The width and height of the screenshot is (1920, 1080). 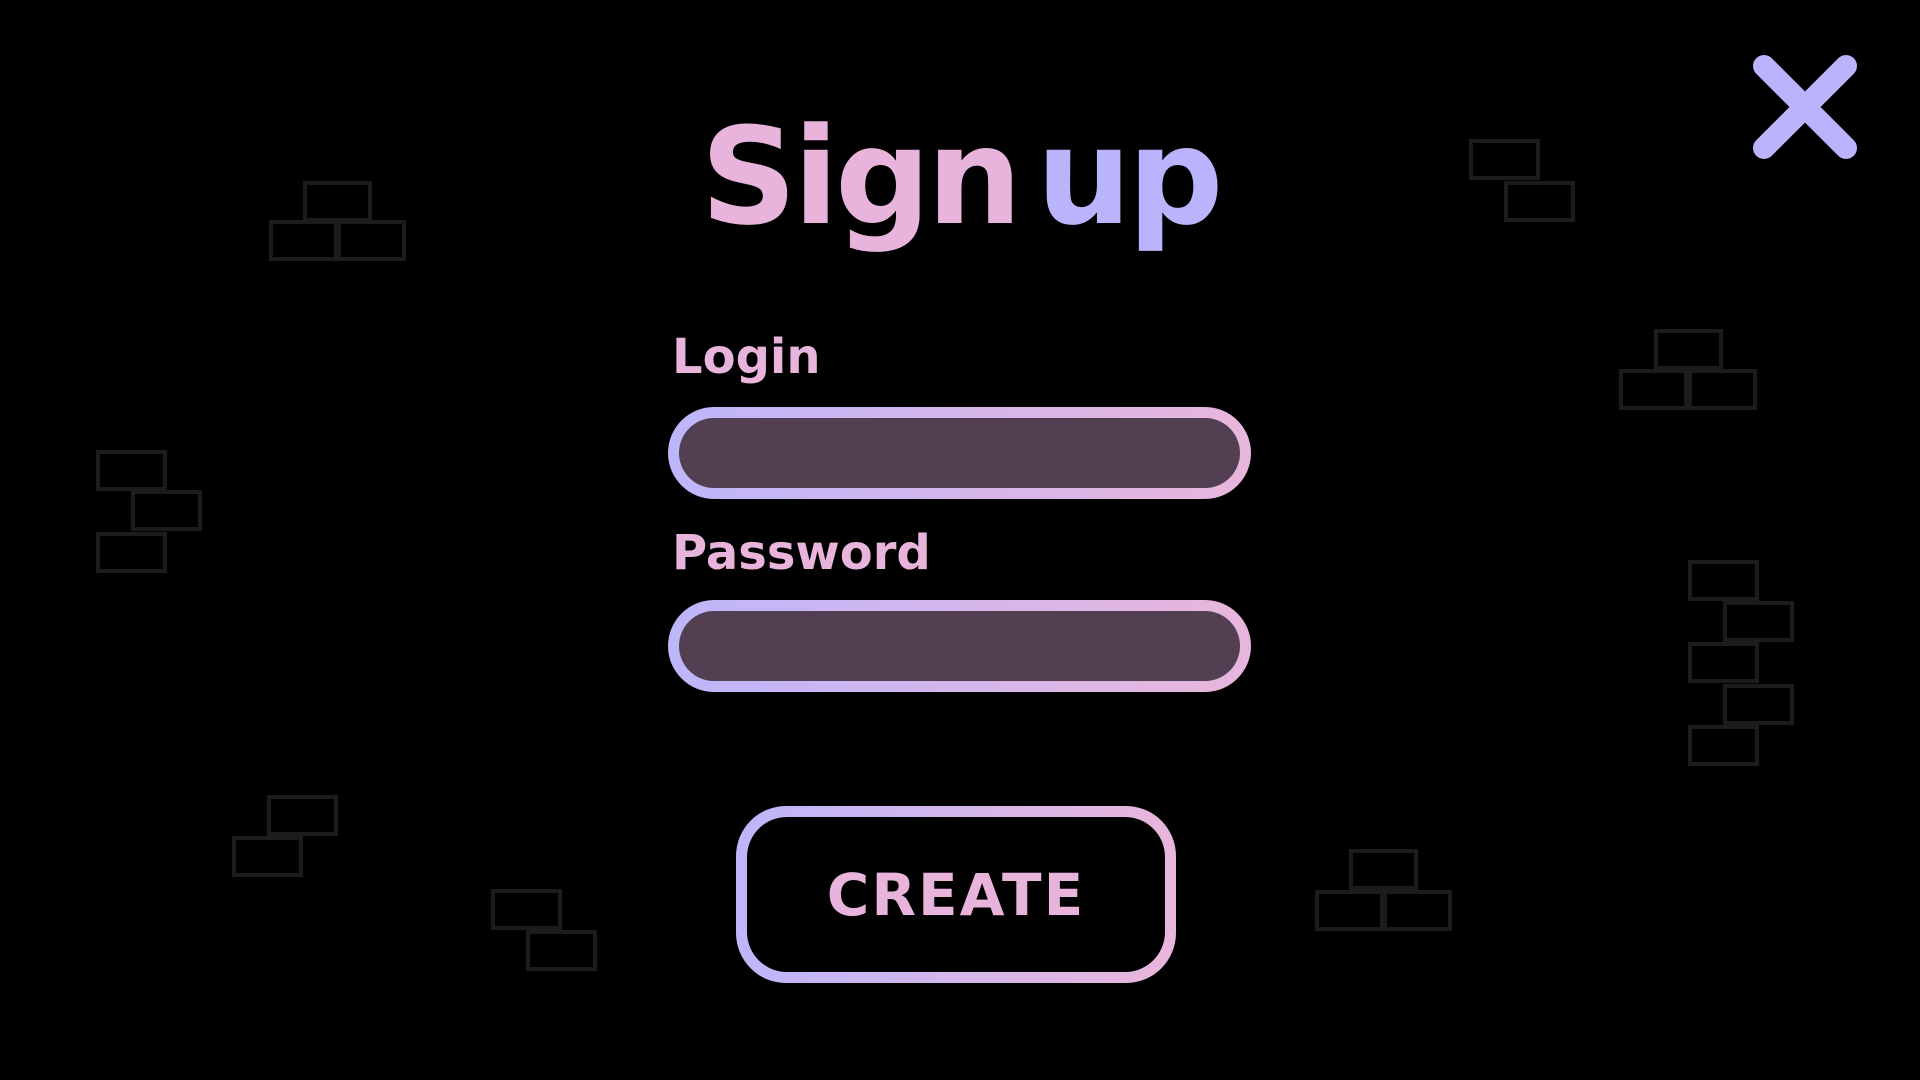 I want to click on create-button: CREATE, so click(x=956, y=894).